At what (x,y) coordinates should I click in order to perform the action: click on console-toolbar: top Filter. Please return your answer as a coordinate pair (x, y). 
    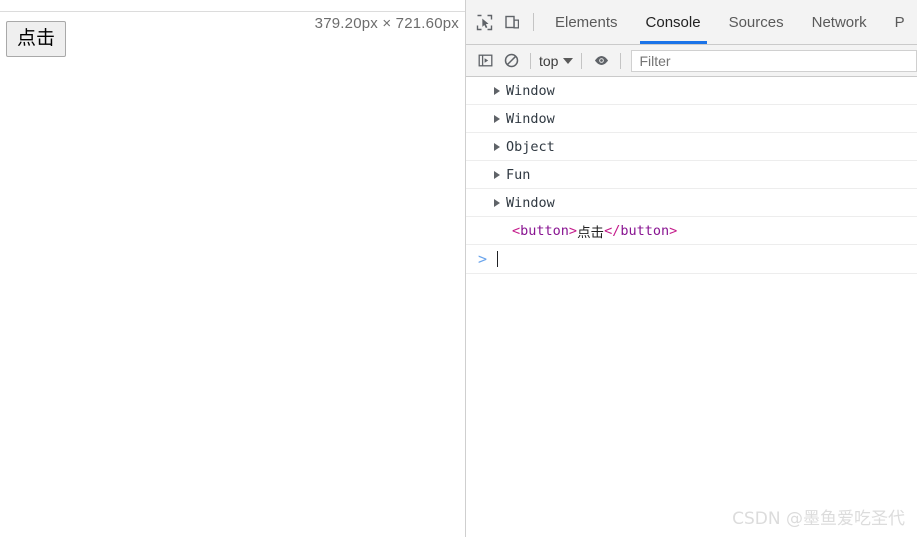
    Looking at the image, I should click on (691, 61).